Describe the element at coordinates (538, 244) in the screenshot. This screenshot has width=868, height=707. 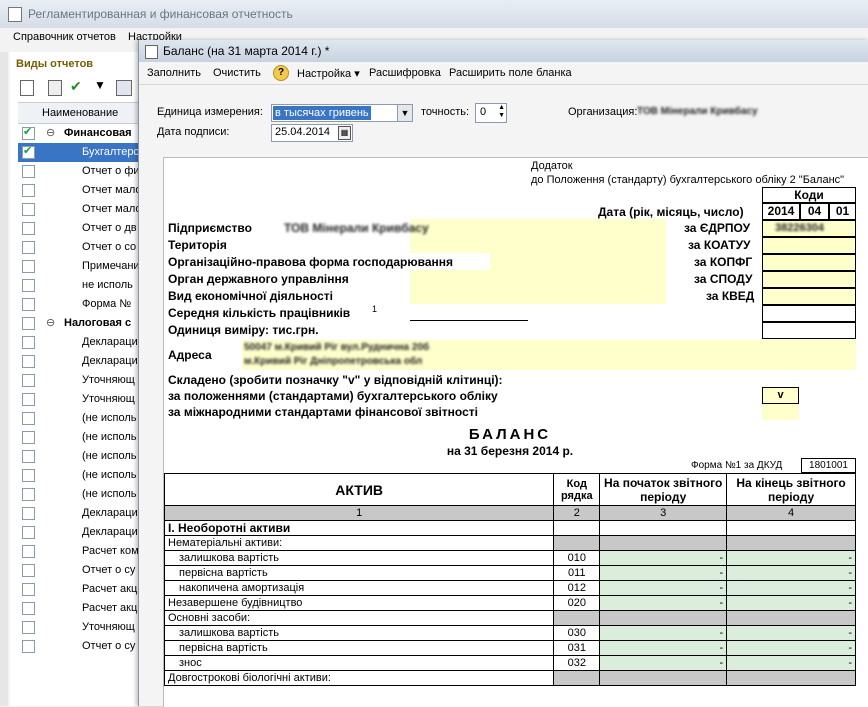
I see `territory-field` at that location.